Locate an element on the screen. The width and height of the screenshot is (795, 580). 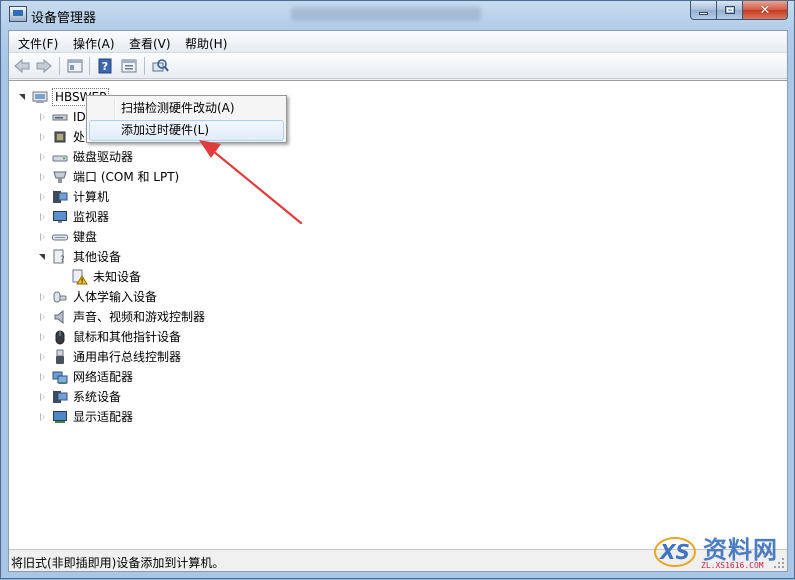
tree-node-sound: 声音、视频和游戏控制器 is located at coordinates (122, 317).